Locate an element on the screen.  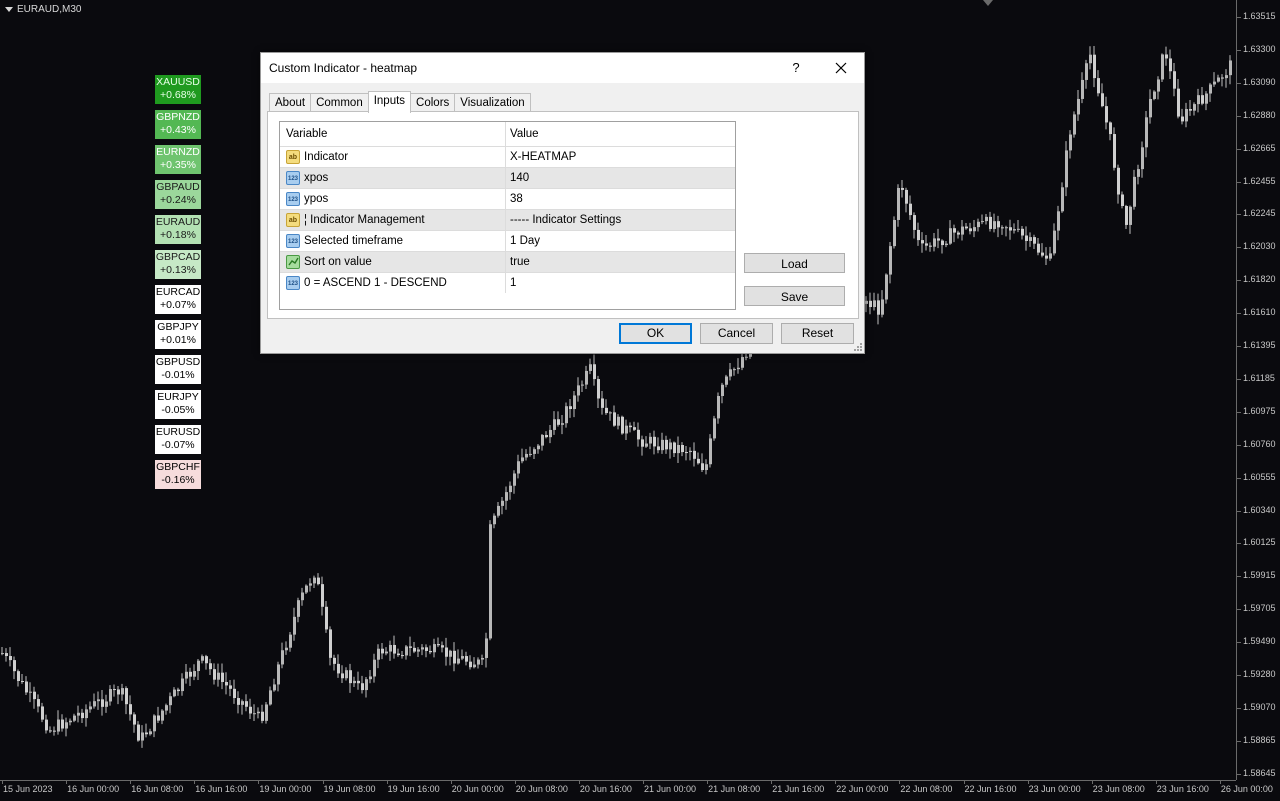
price-label: 1.60340 is located at coordinates (1259, 509).